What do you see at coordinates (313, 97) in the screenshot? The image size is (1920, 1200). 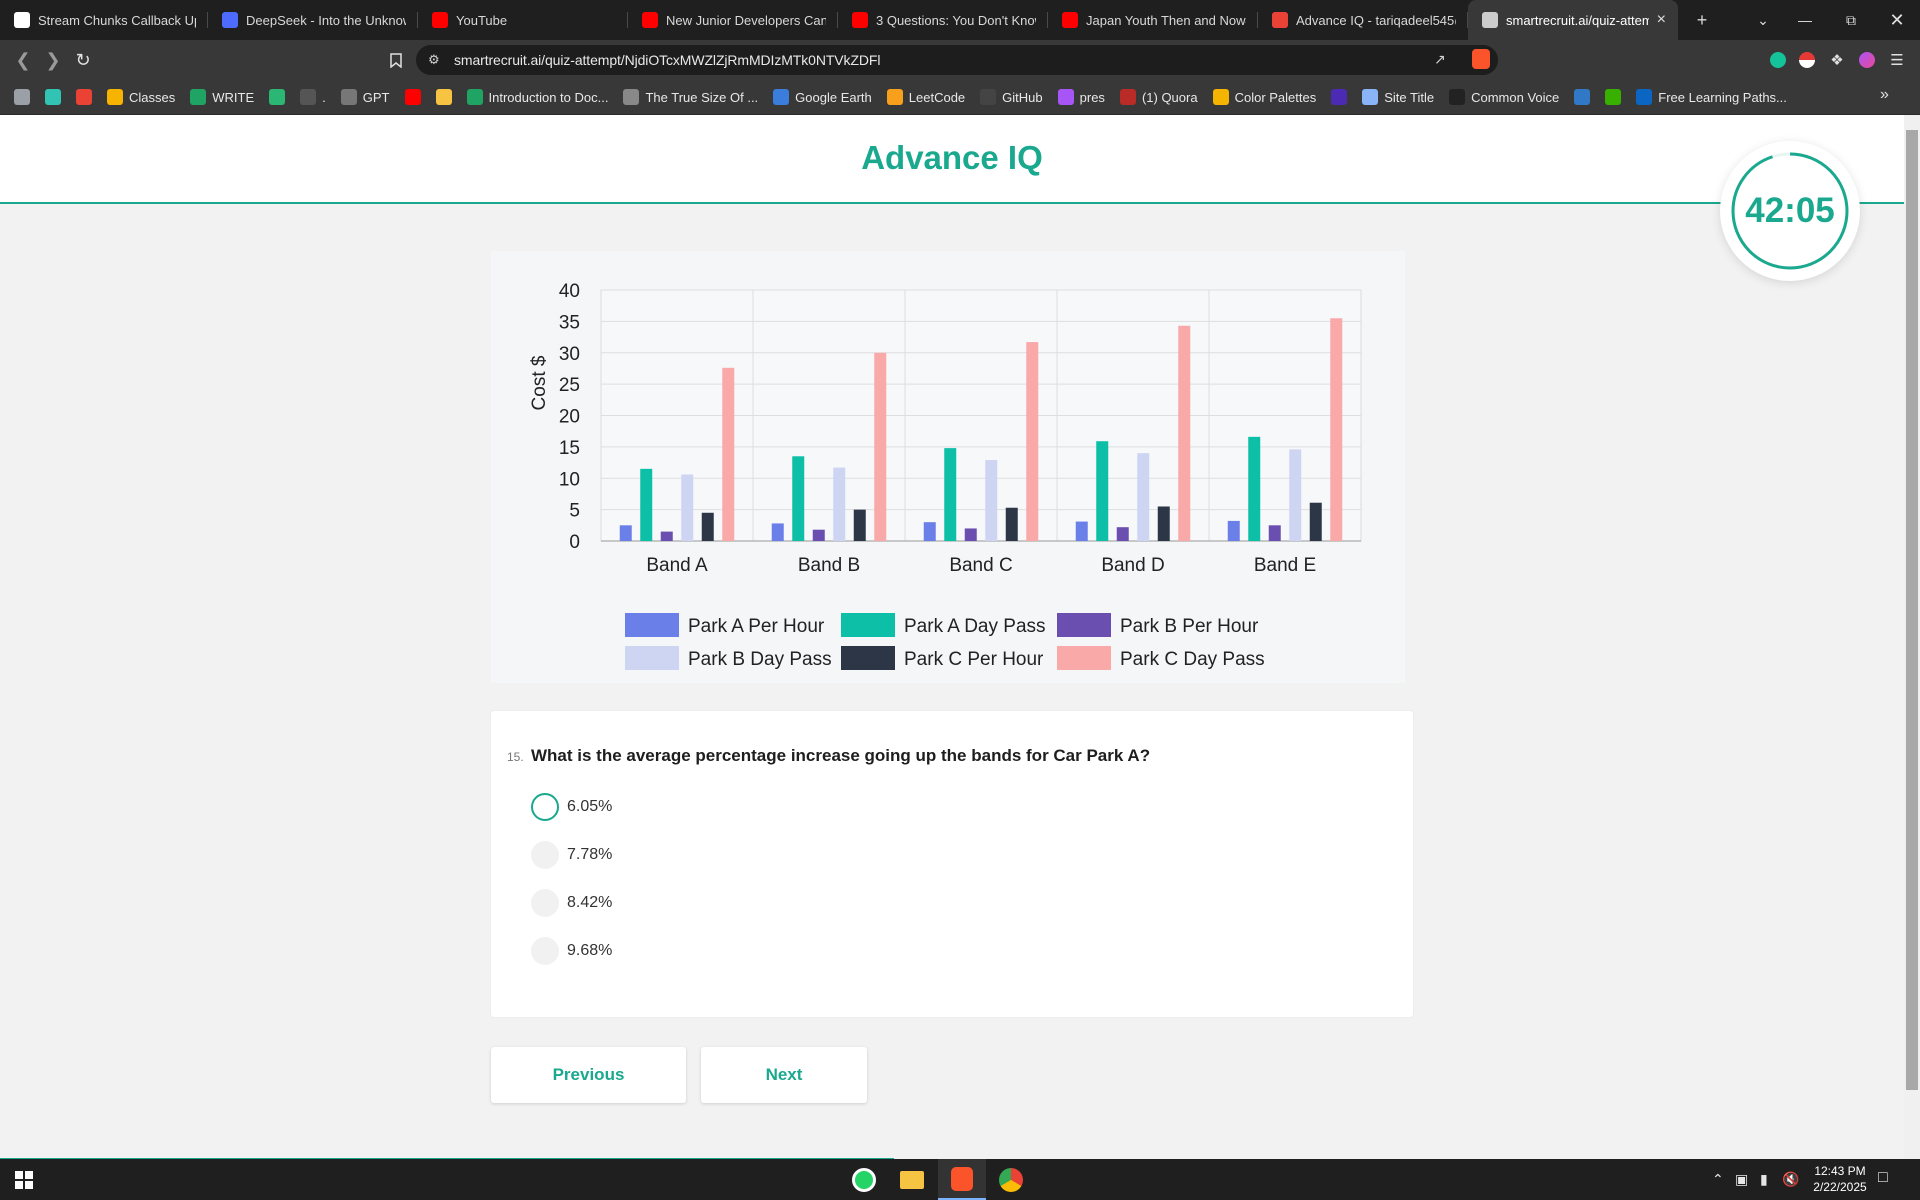 I see `bookmark-item: .` at bounding box center [313, 97].